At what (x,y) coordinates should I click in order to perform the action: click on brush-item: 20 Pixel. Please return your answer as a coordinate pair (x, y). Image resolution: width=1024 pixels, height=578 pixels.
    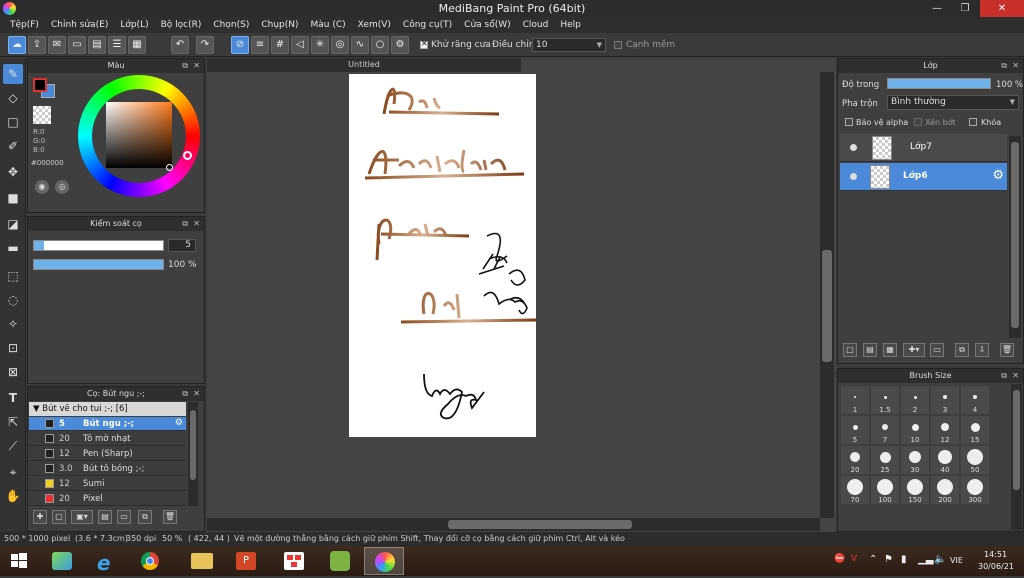
    Looking at the image, I should click on (107, 499).